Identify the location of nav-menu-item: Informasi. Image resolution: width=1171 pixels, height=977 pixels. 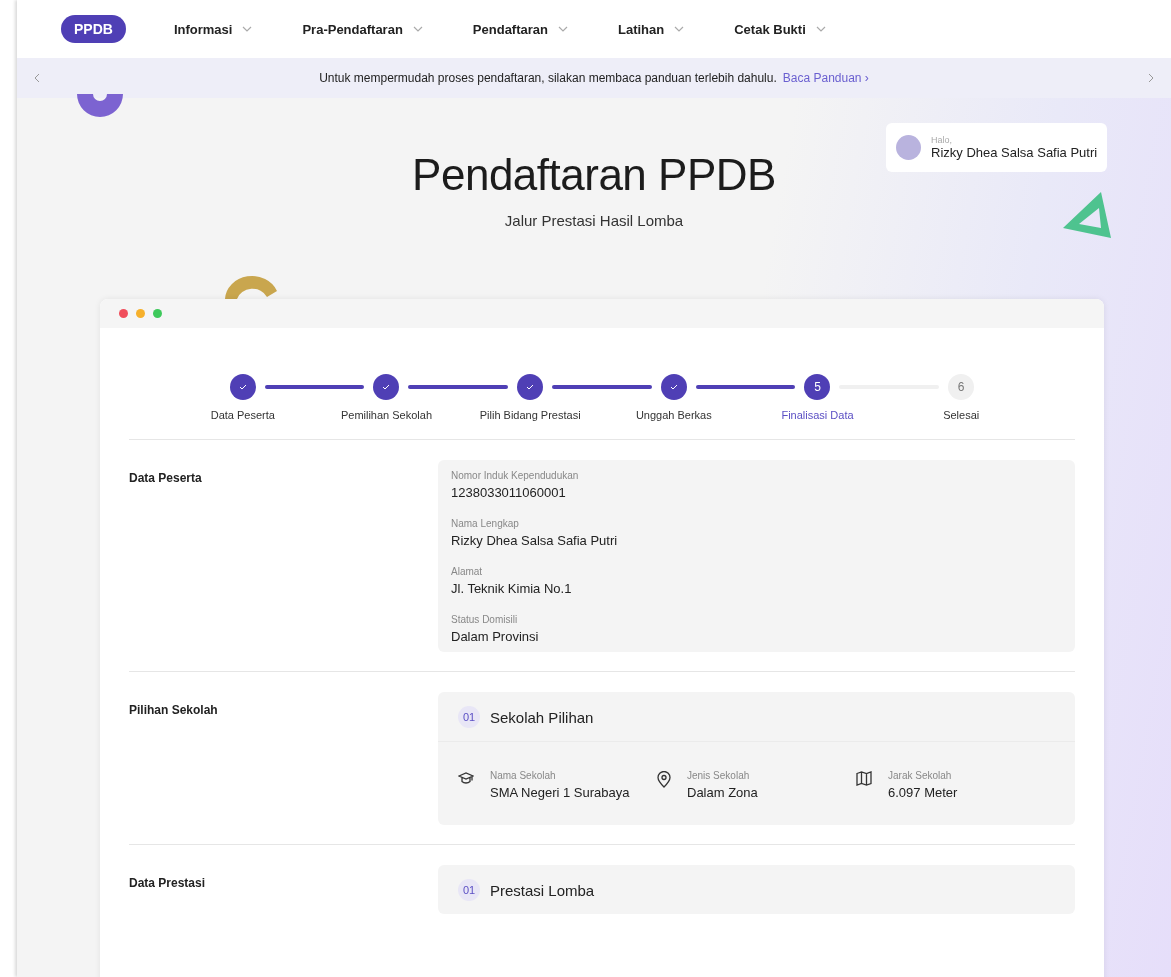
(203, 29).